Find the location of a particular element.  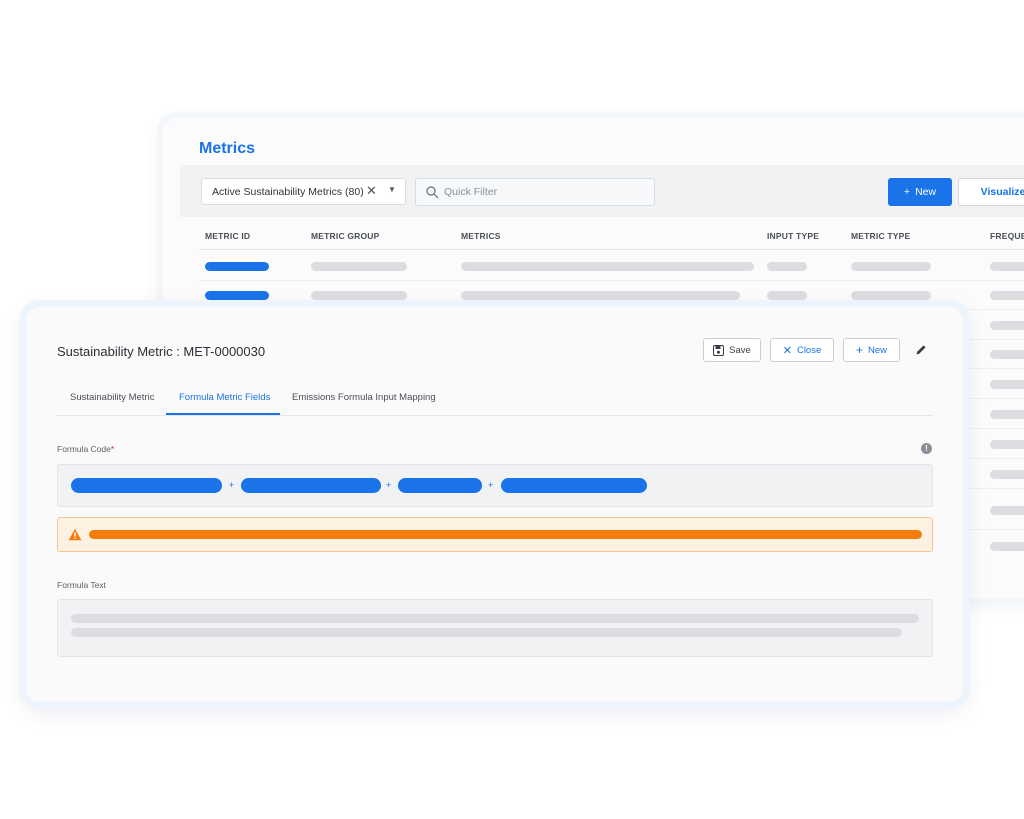

list-view-select: Active Sustainability Metrics (80) ✕ ▼ is located at coordinates (303, 191).